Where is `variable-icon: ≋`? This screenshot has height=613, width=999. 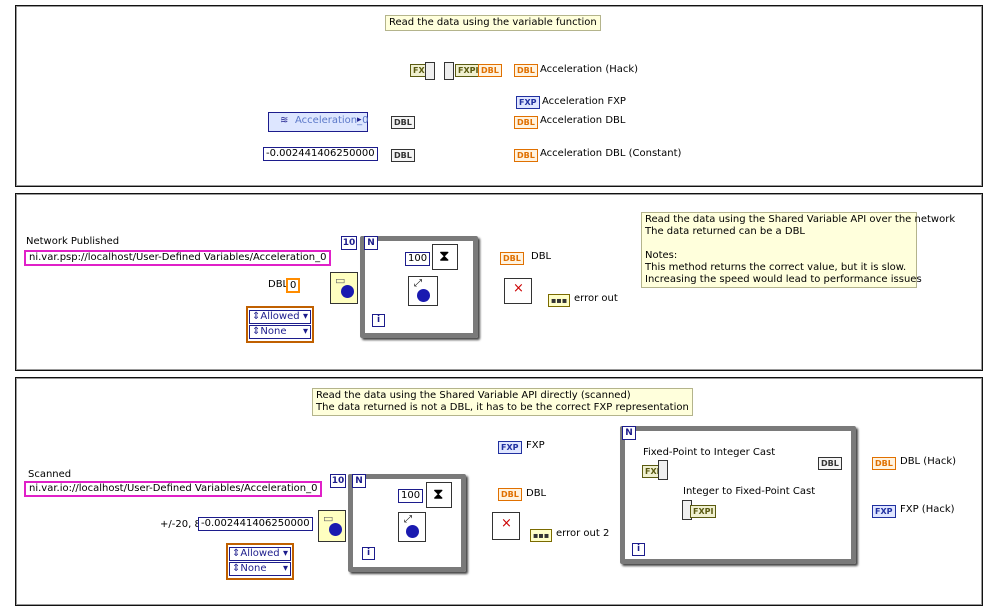 variable-icon: ≋ is located at coordinates (284, 120).